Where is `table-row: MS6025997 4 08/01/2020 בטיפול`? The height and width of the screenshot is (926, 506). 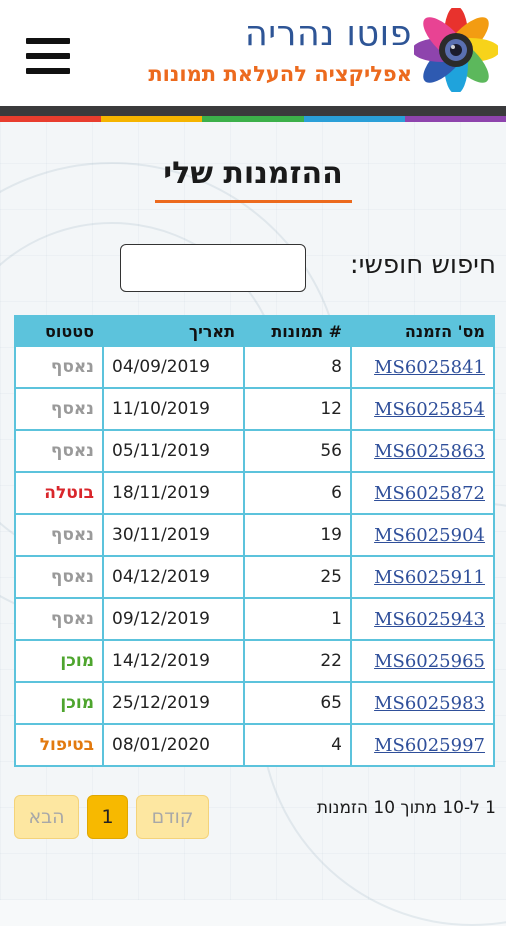
table-row: MS6025997 4 08/01/2020 בטיפול is located at coordinates (254, 745).